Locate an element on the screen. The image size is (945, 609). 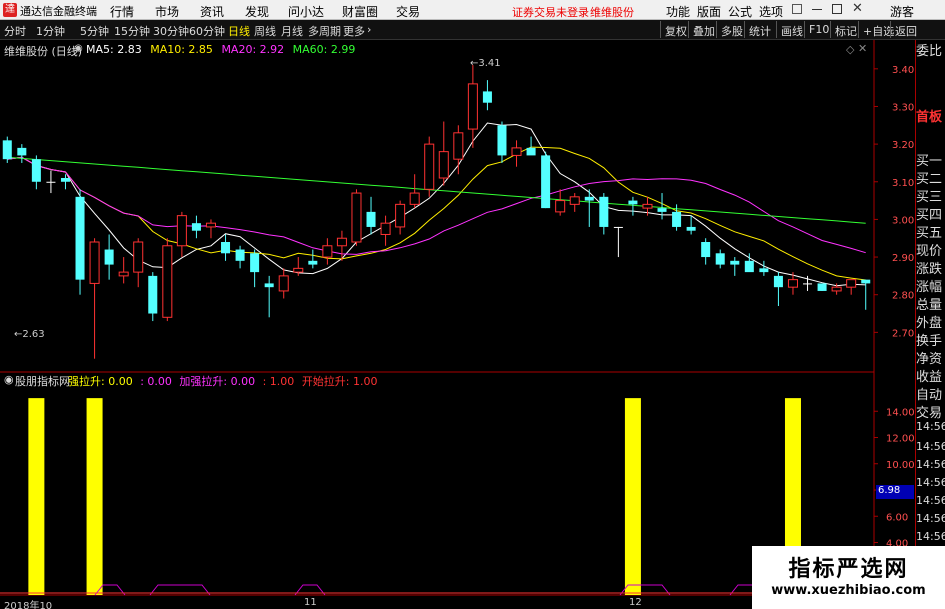
watermark: 指标严选网 www.xuezhibiao.com is located at coordinates (848, 577).